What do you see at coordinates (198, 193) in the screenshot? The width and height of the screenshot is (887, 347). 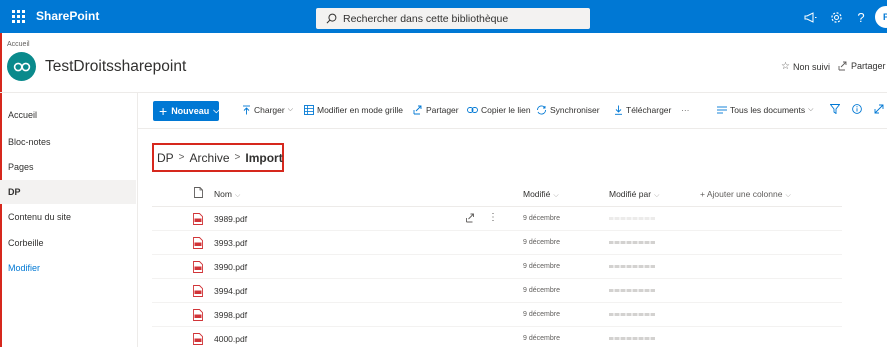 I see `file-header-icon` at bounding box center [198, 193].